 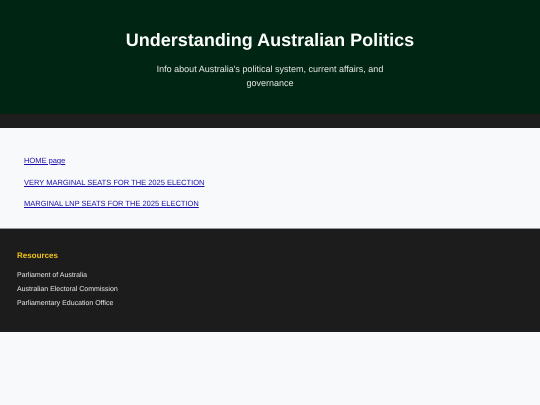 What do you see at coordinates (38, 256) in the screenshot?
I see `footer-heading: Resources` at bounding box center [38, 256].